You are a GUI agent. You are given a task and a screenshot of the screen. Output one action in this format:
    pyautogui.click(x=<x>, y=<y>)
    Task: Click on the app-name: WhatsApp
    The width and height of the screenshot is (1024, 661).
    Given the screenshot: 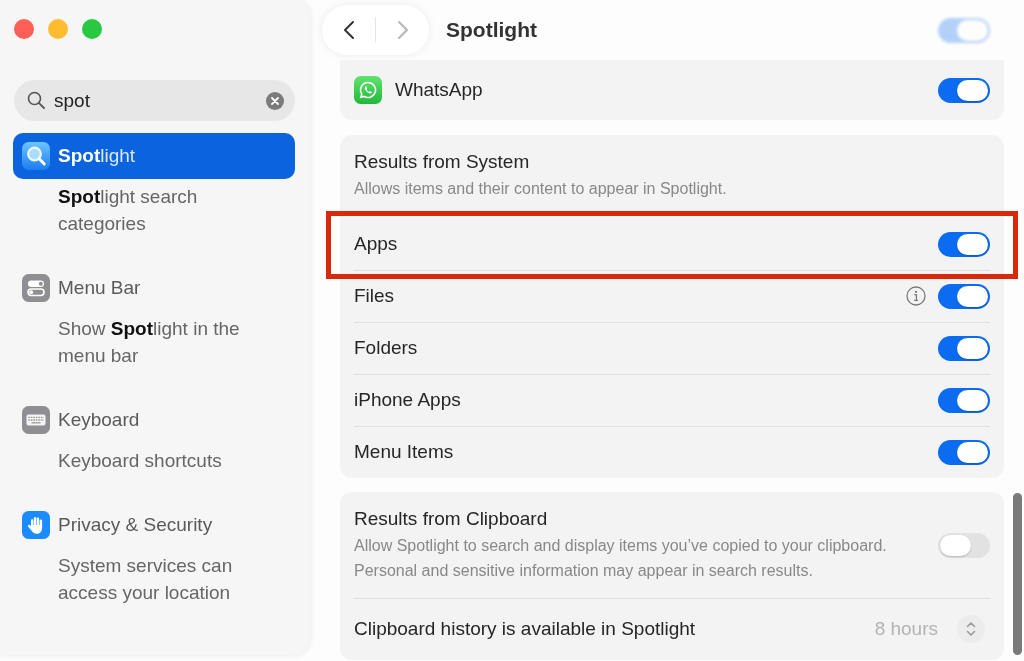 What is the action you would take?
    pyautogui.click(x=439, y=90)
    